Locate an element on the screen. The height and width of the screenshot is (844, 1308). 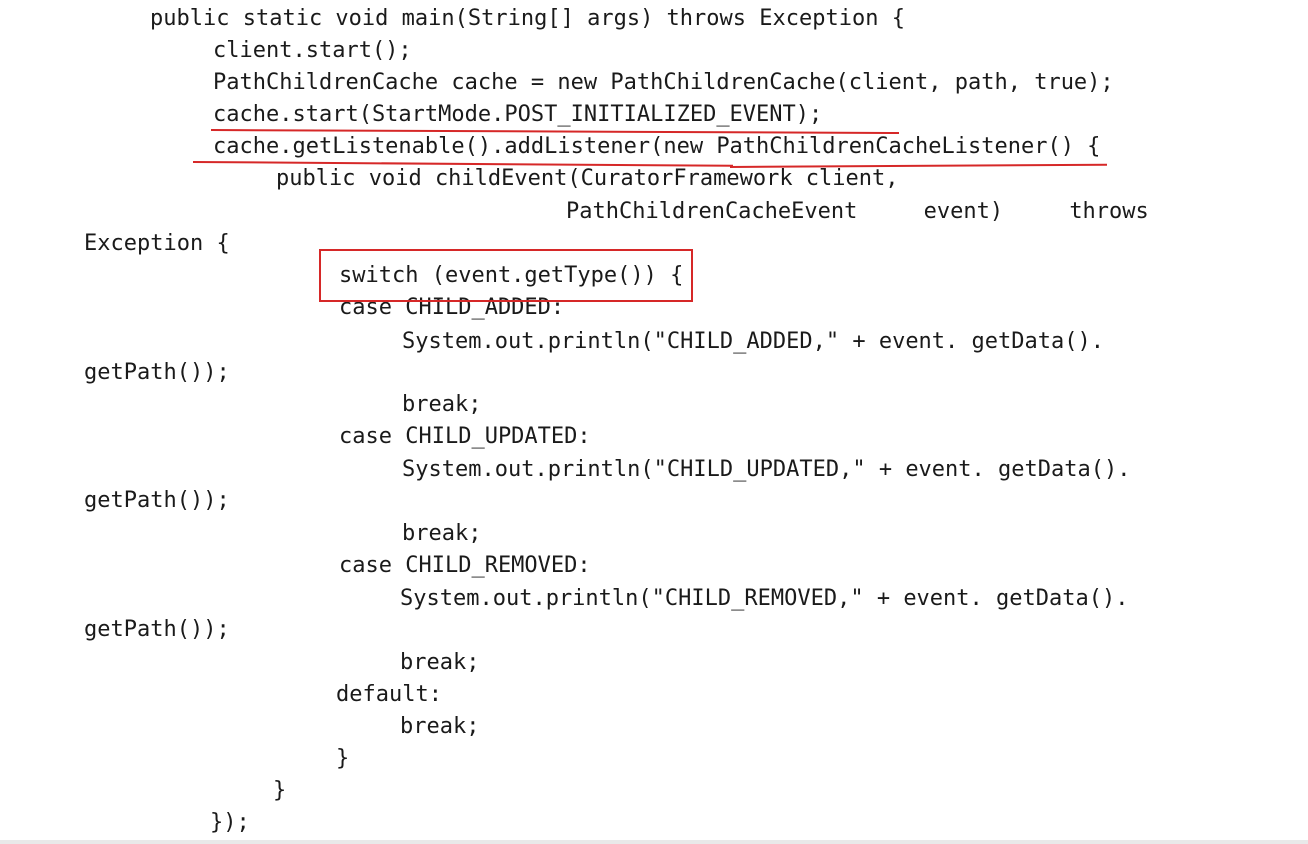
code-line-case-child-updated: case CHILD_UPDATED: is located at coordinates (465, 436).